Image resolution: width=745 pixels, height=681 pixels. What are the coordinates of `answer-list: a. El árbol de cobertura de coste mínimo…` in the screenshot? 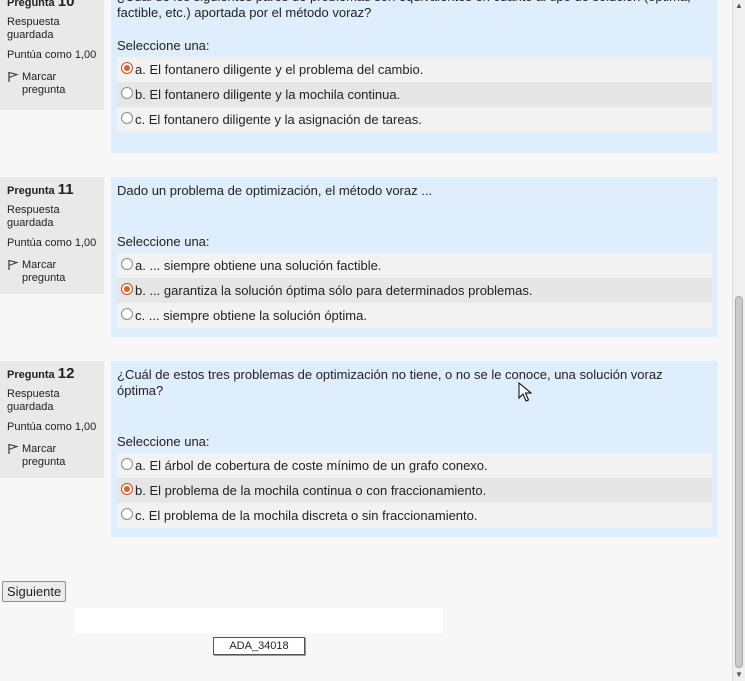 It's located at (414, 490).